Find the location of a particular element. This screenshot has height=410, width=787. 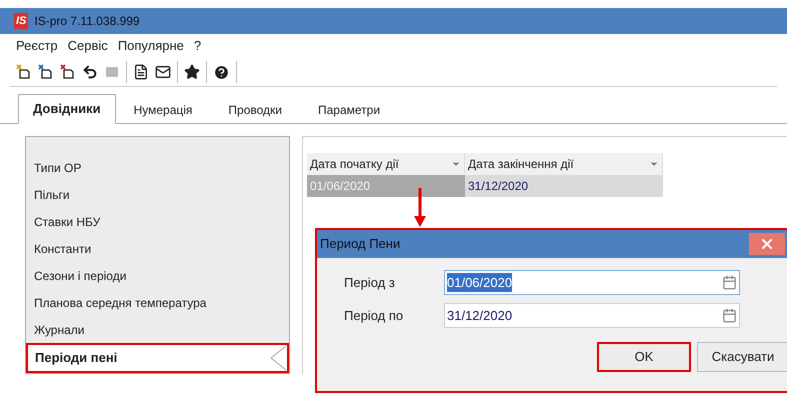

star-icon is located at coordinates (192, 72).